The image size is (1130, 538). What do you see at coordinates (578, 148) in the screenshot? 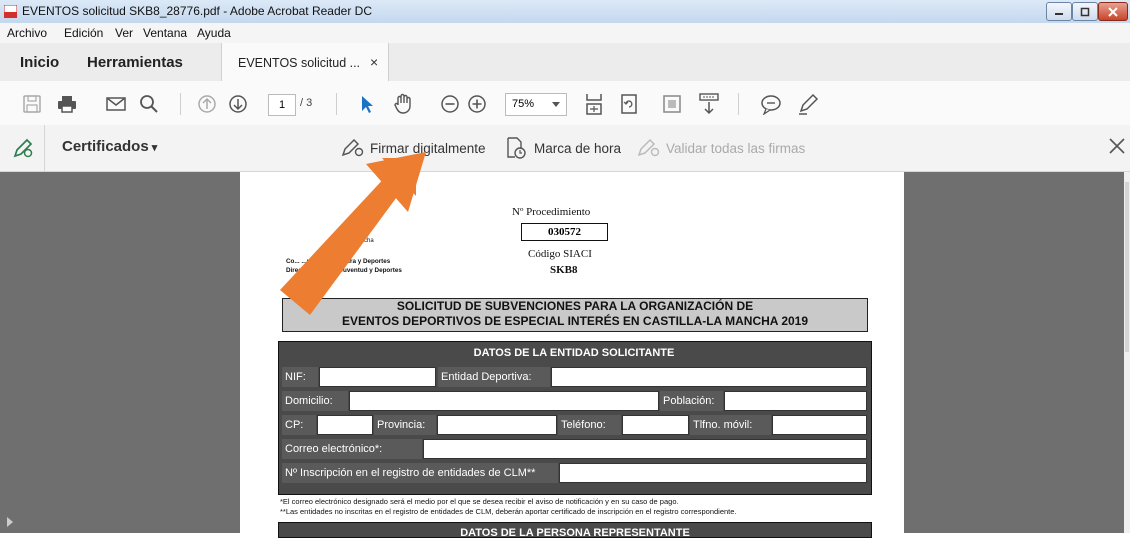
I see `timestamp-label: Marca de hora` at bounding box center [578, 148].